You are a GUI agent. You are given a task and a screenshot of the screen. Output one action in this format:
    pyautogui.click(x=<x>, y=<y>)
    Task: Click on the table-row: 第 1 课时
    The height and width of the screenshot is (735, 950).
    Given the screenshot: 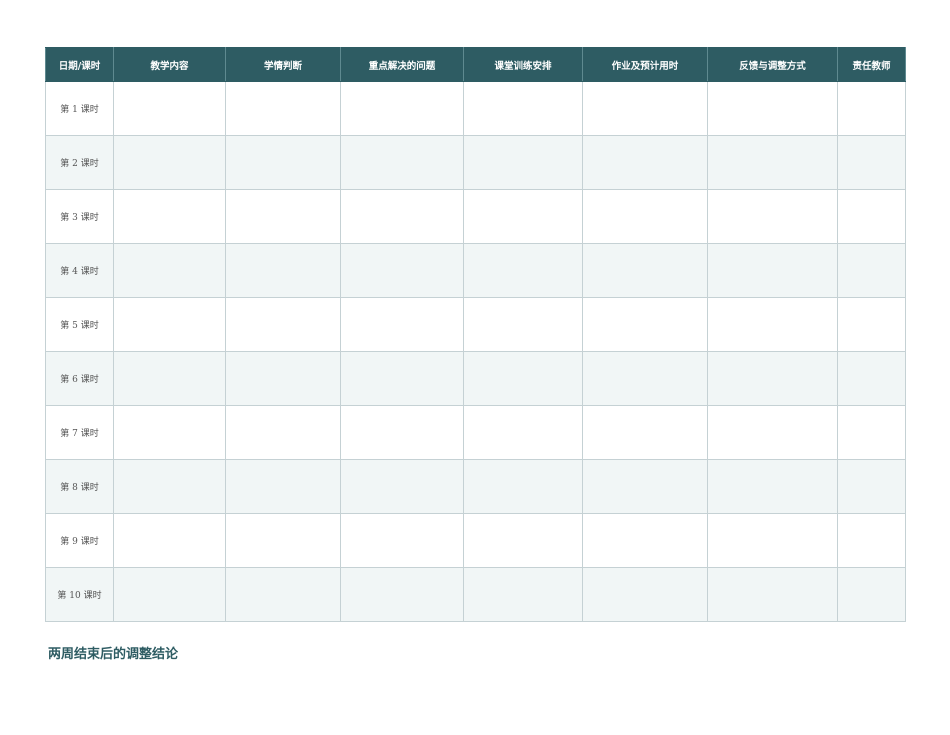 What is the action you would take?
    pyautogui.click(x=475, y=108)
    